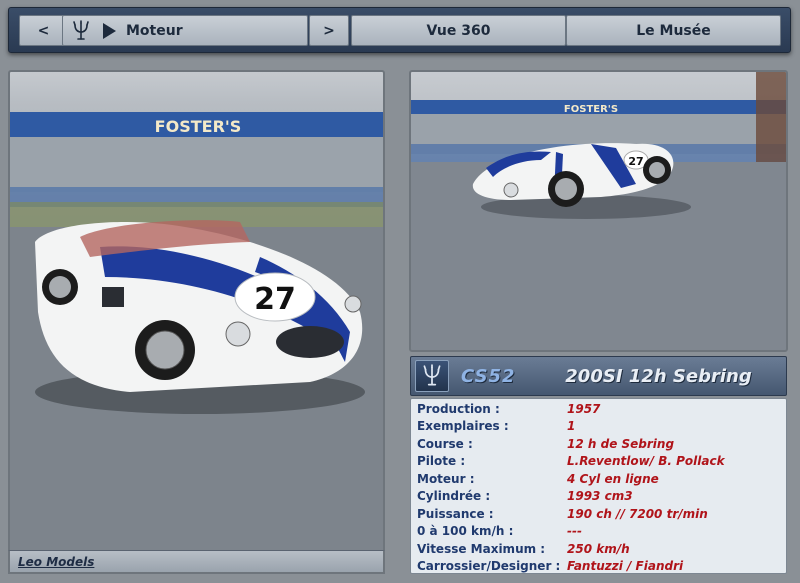  I want to click on spec-label: Pilote :, so click(441, 461).